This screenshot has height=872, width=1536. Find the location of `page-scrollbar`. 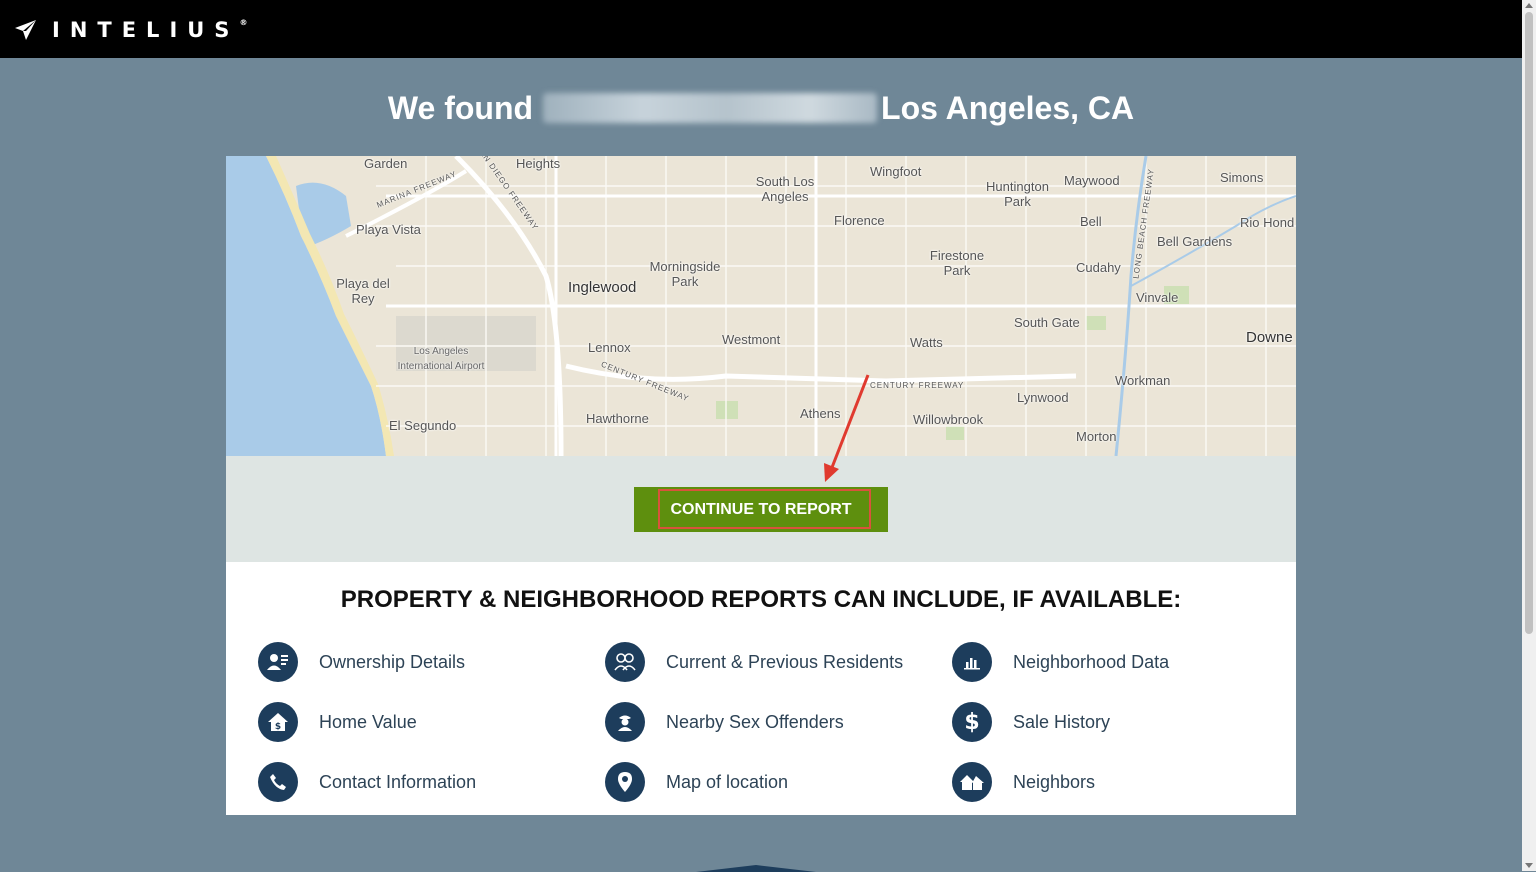

page-scrollbar is located at coordinates (1529, 435).